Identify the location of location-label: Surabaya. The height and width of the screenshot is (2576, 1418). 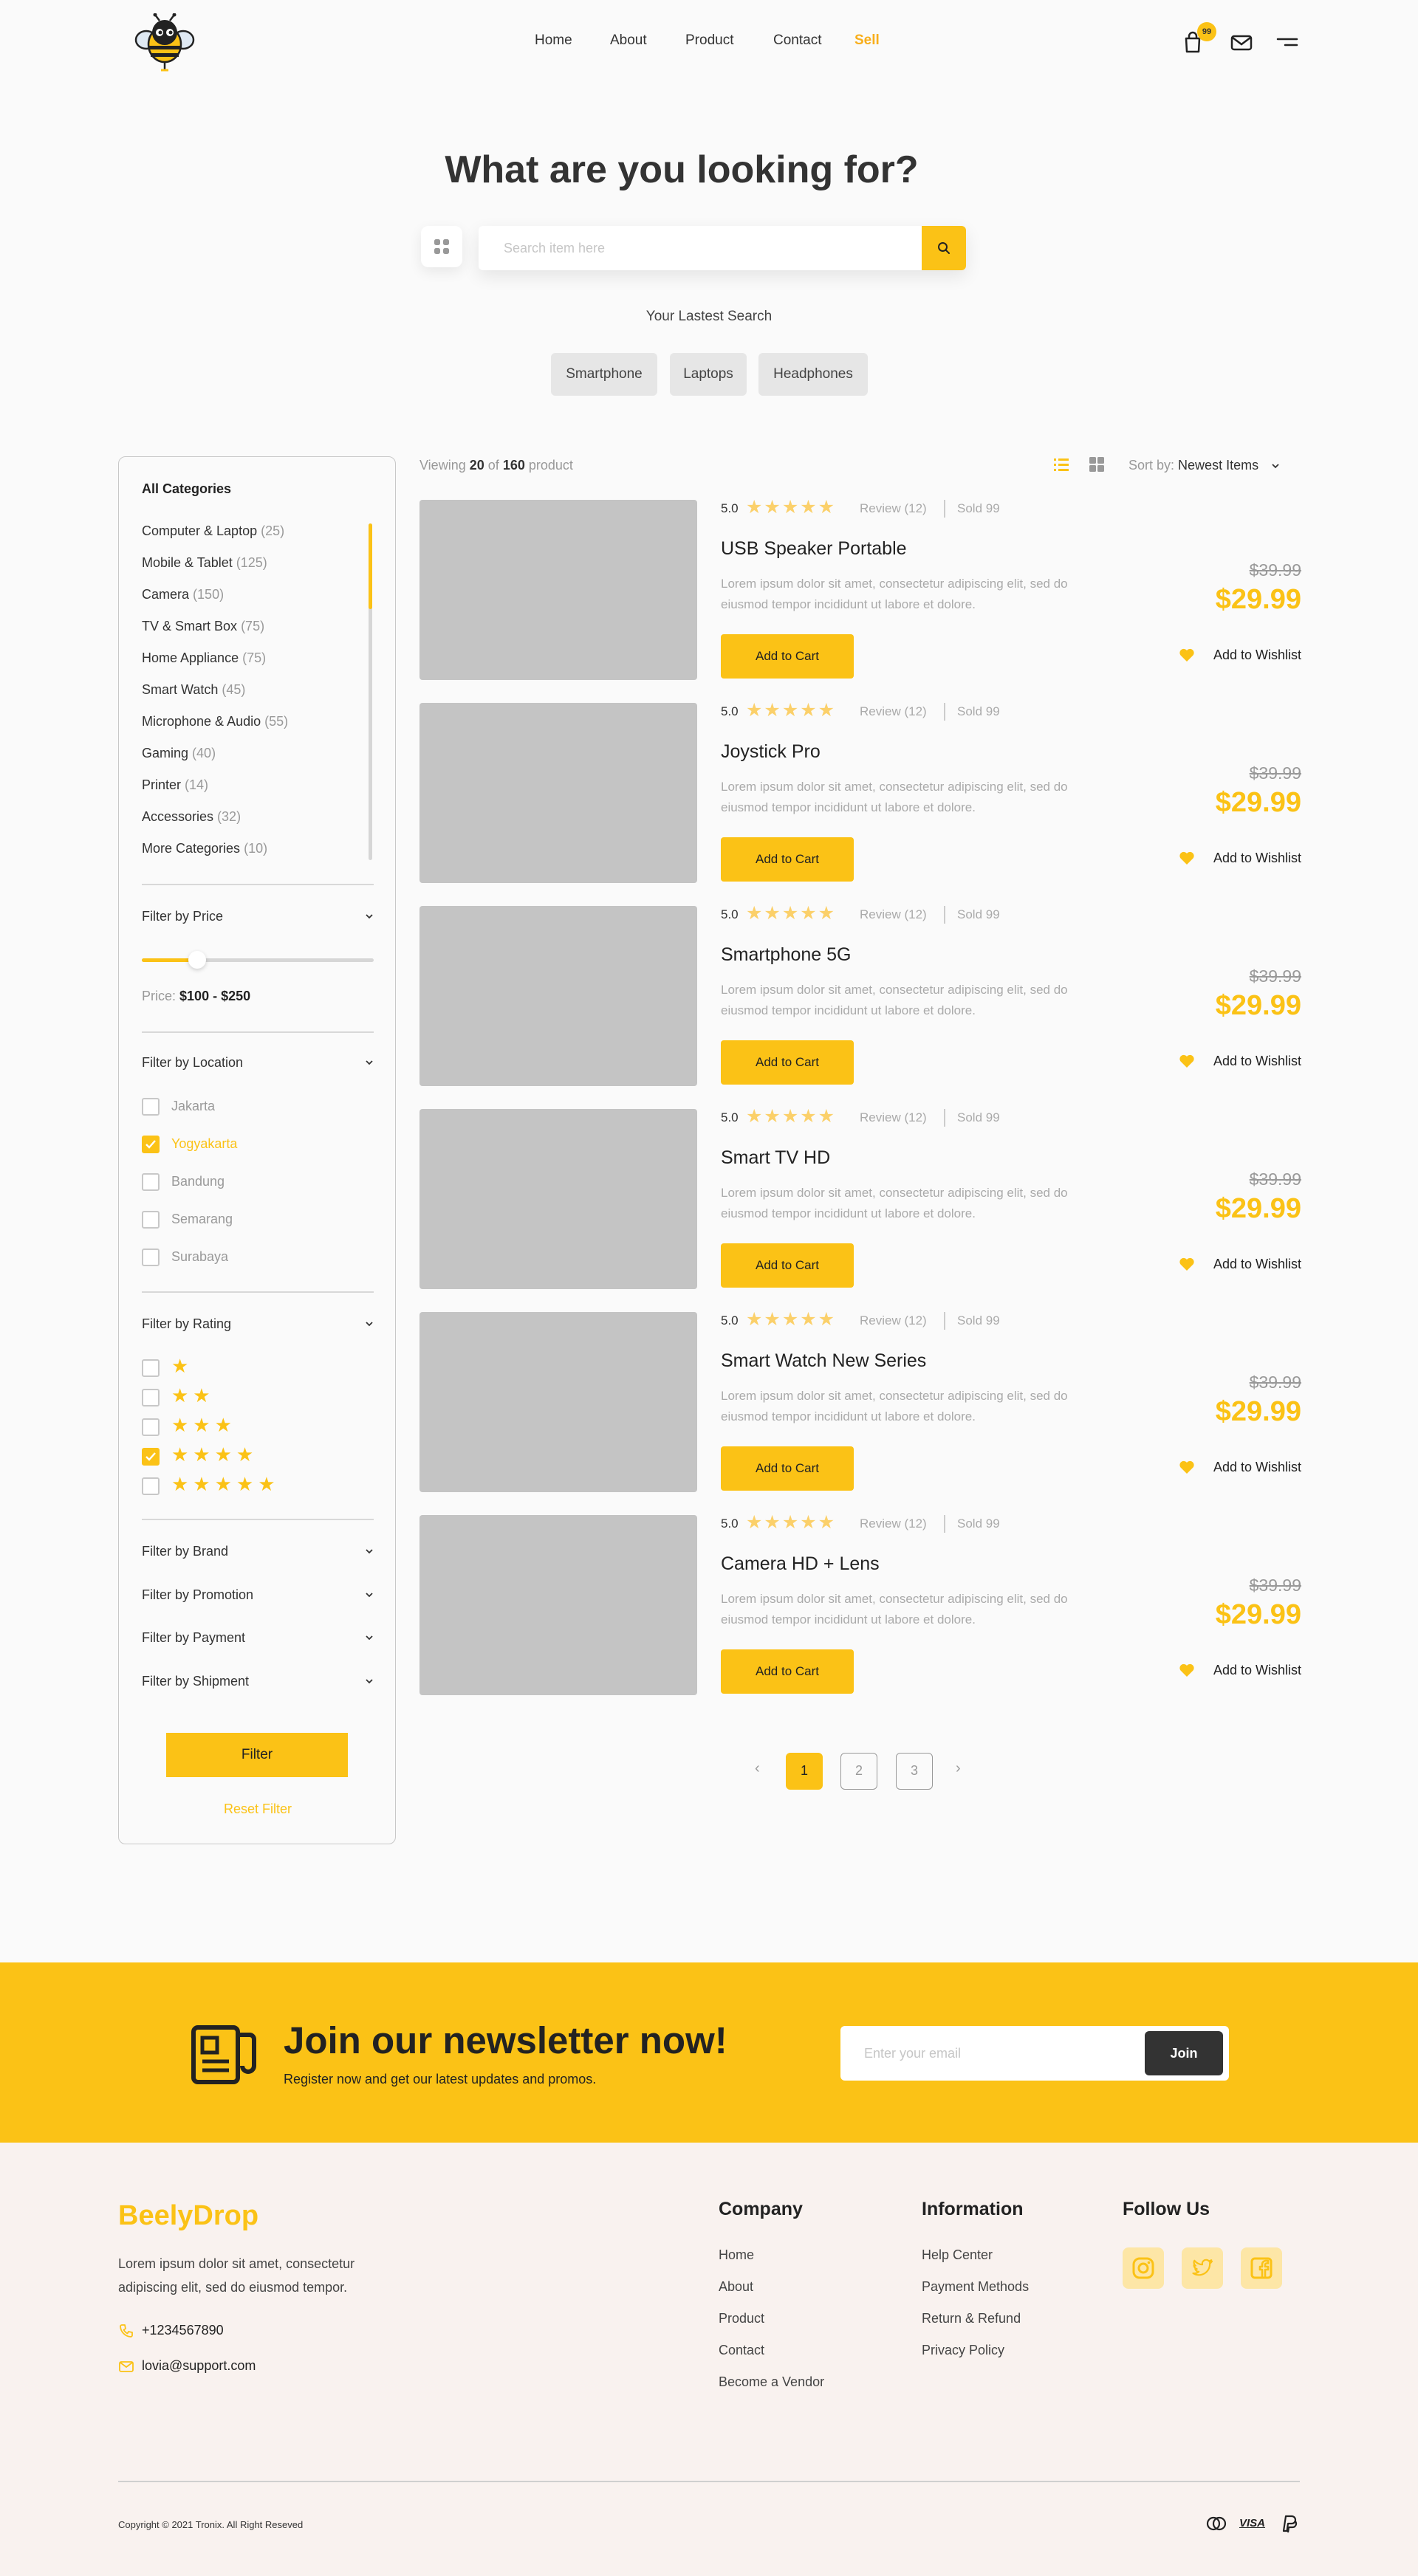
(199, 1257).